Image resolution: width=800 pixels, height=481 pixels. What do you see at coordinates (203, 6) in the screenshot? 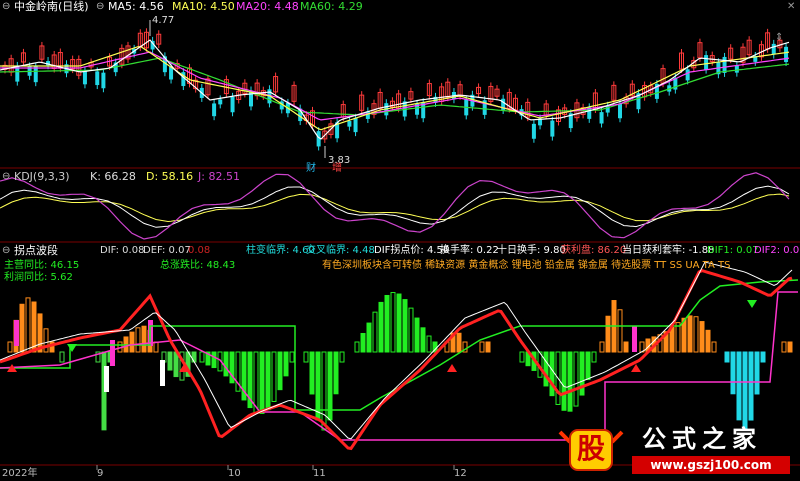
I see `ma10-legend: MA10: 4.50` at bounding box center [203, 6].